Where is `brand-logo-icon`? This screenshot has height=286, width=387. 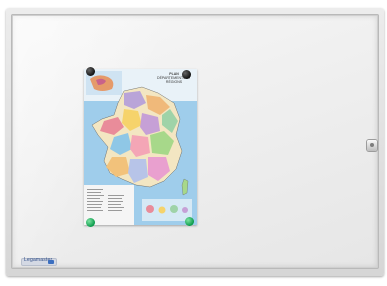
brand-logo-icon is located at coordinates (51, 262).